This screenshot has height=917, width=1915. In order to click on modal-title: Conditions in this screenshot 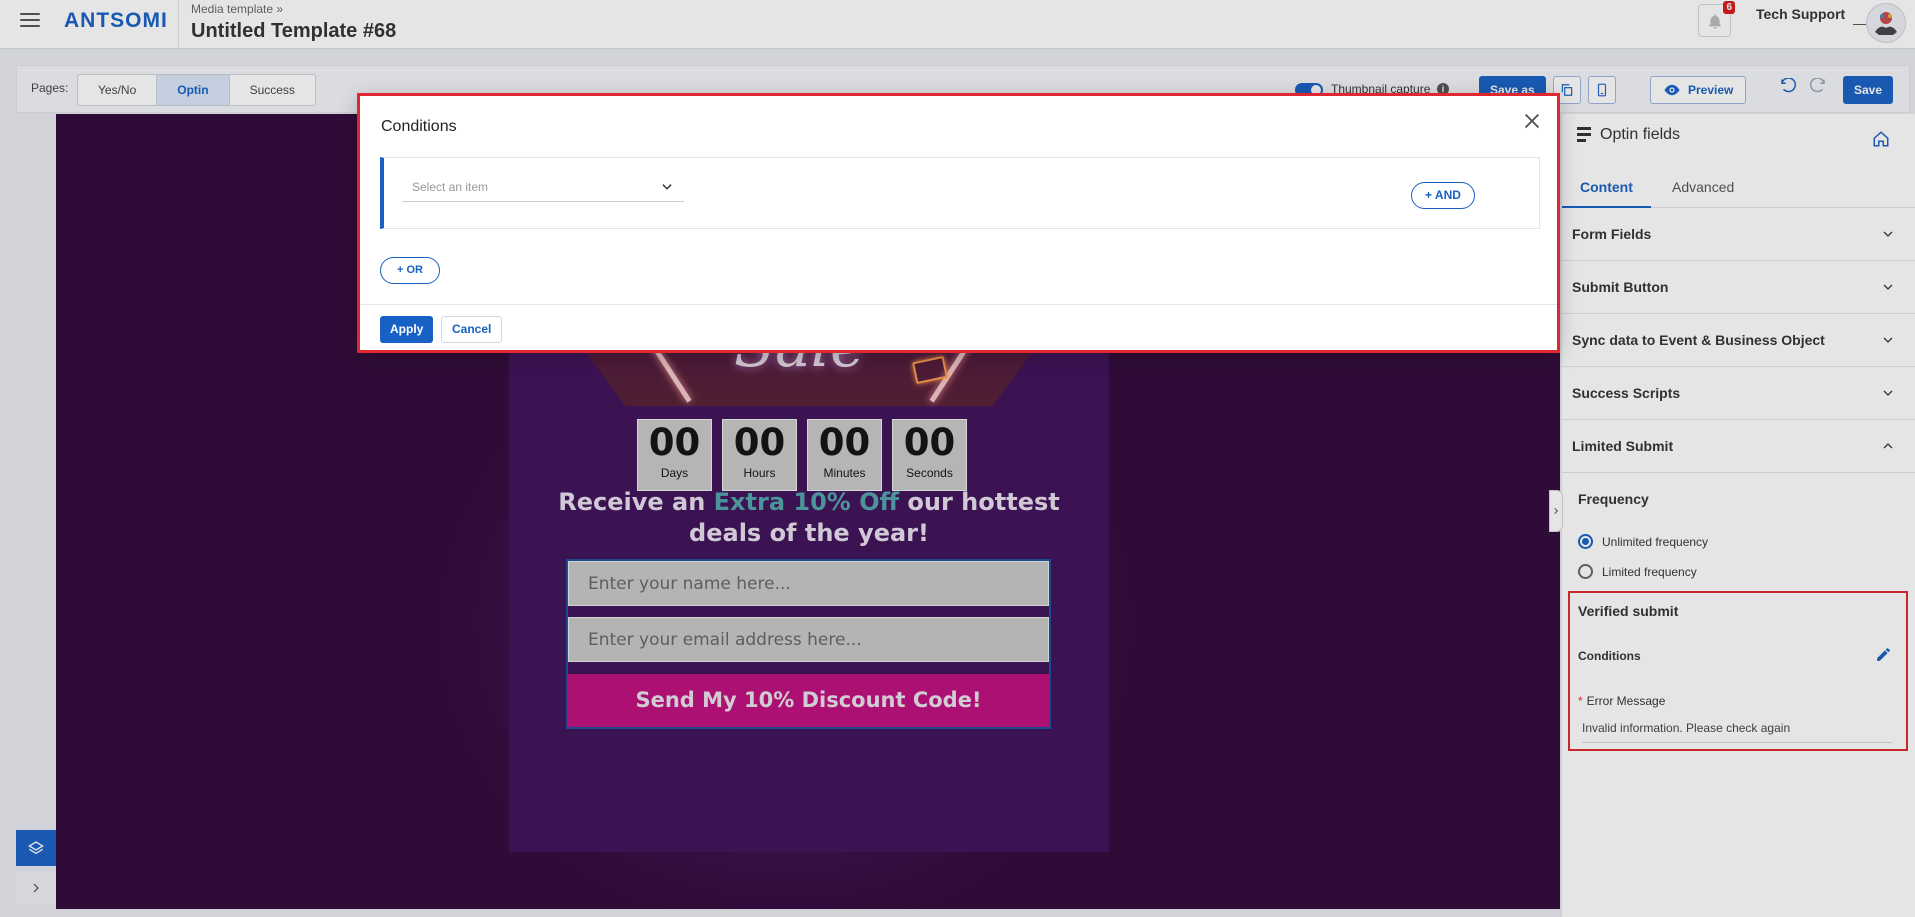, I will do `click(419, 126)`.